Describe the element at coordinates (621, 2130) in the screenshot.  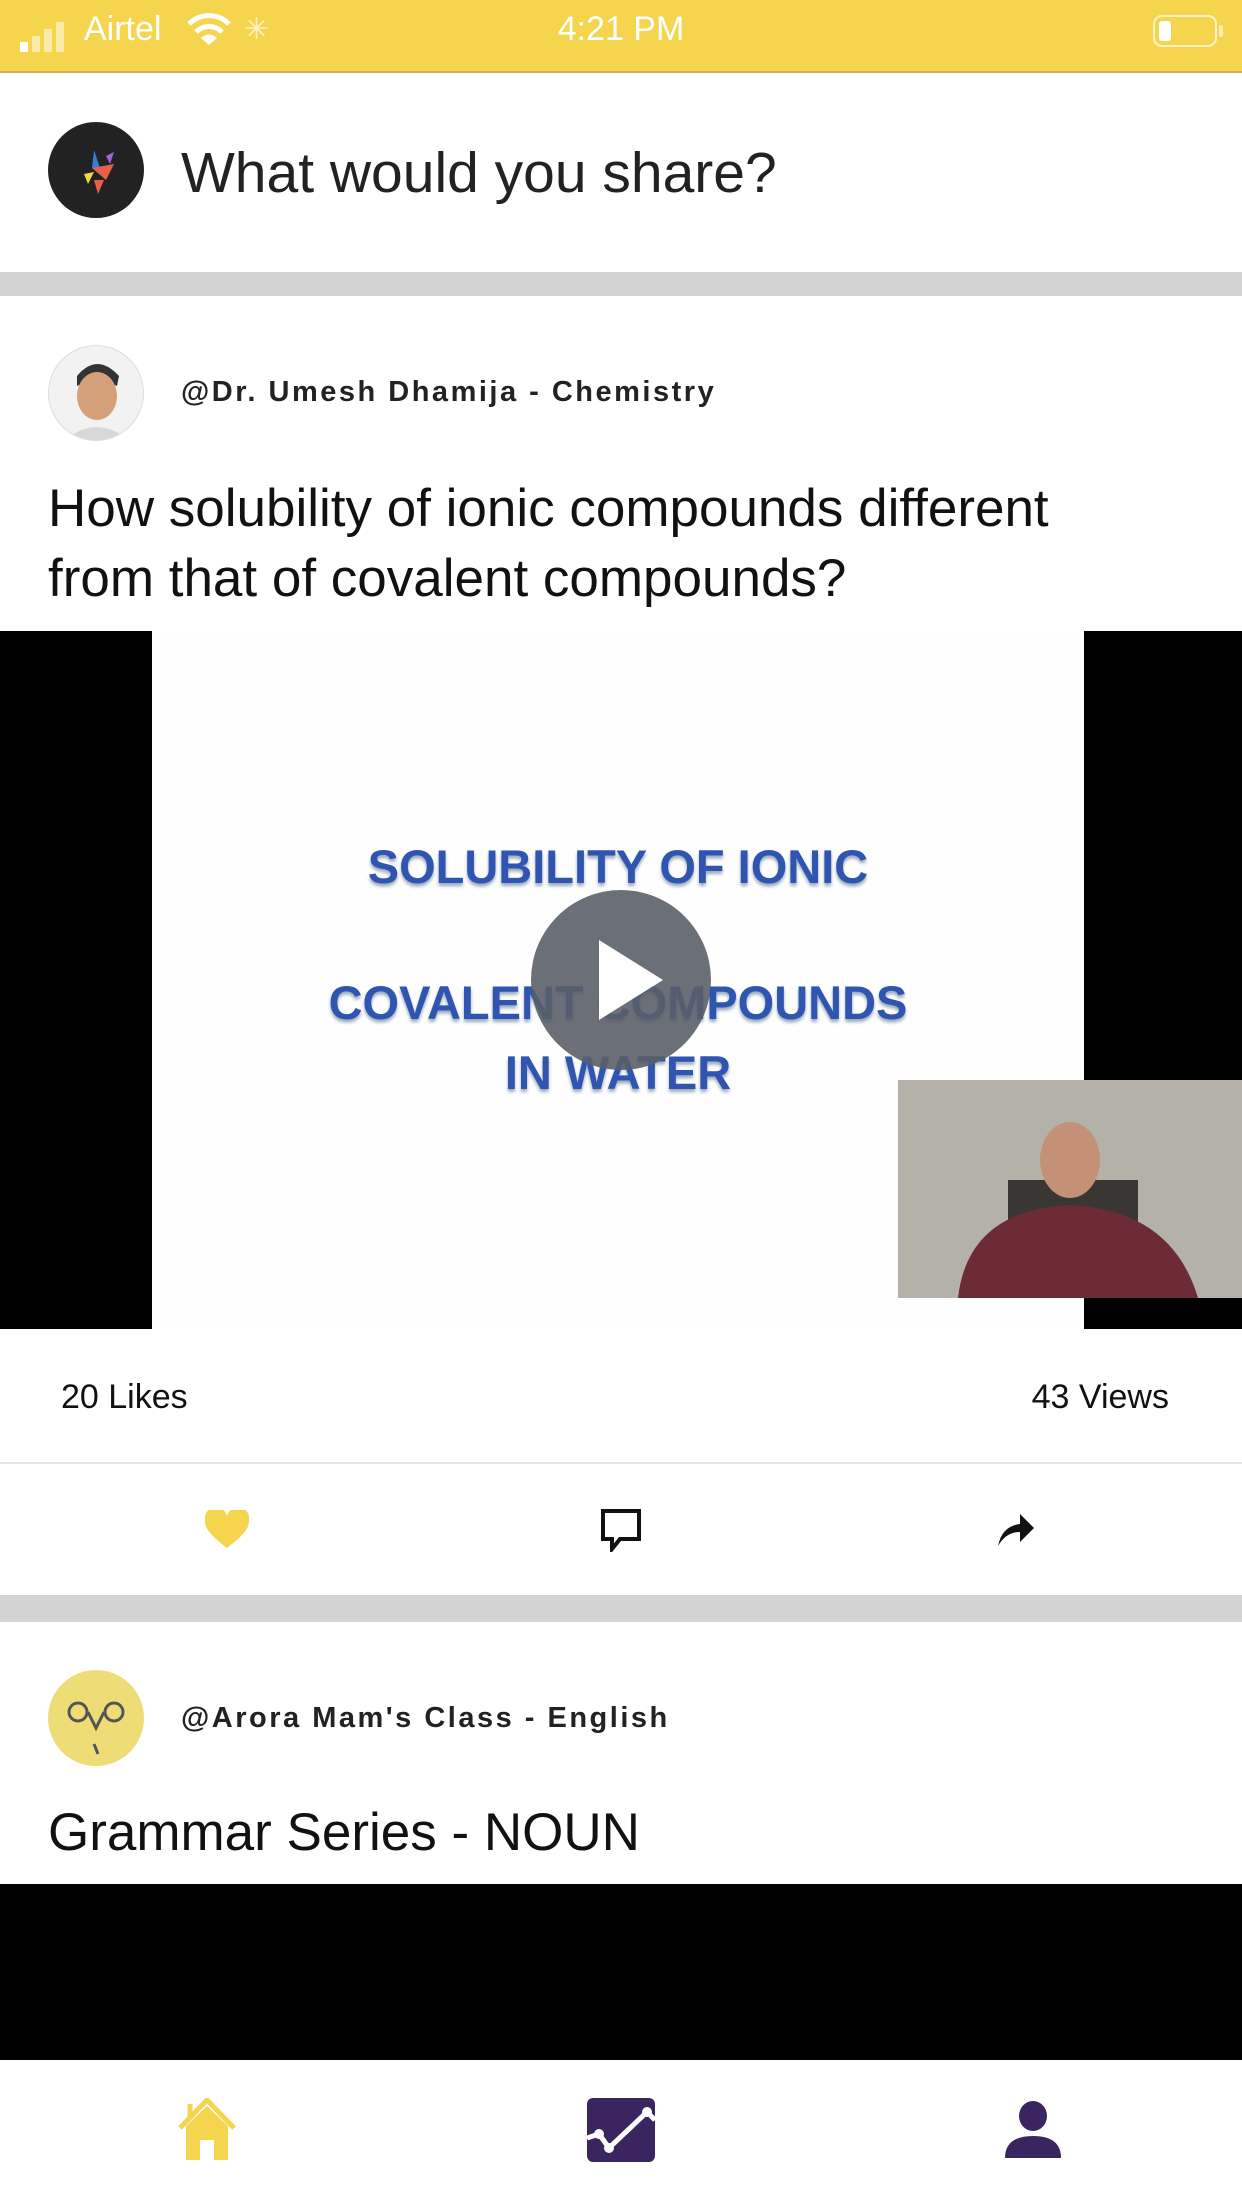
I see `tab-analytics` at that location.